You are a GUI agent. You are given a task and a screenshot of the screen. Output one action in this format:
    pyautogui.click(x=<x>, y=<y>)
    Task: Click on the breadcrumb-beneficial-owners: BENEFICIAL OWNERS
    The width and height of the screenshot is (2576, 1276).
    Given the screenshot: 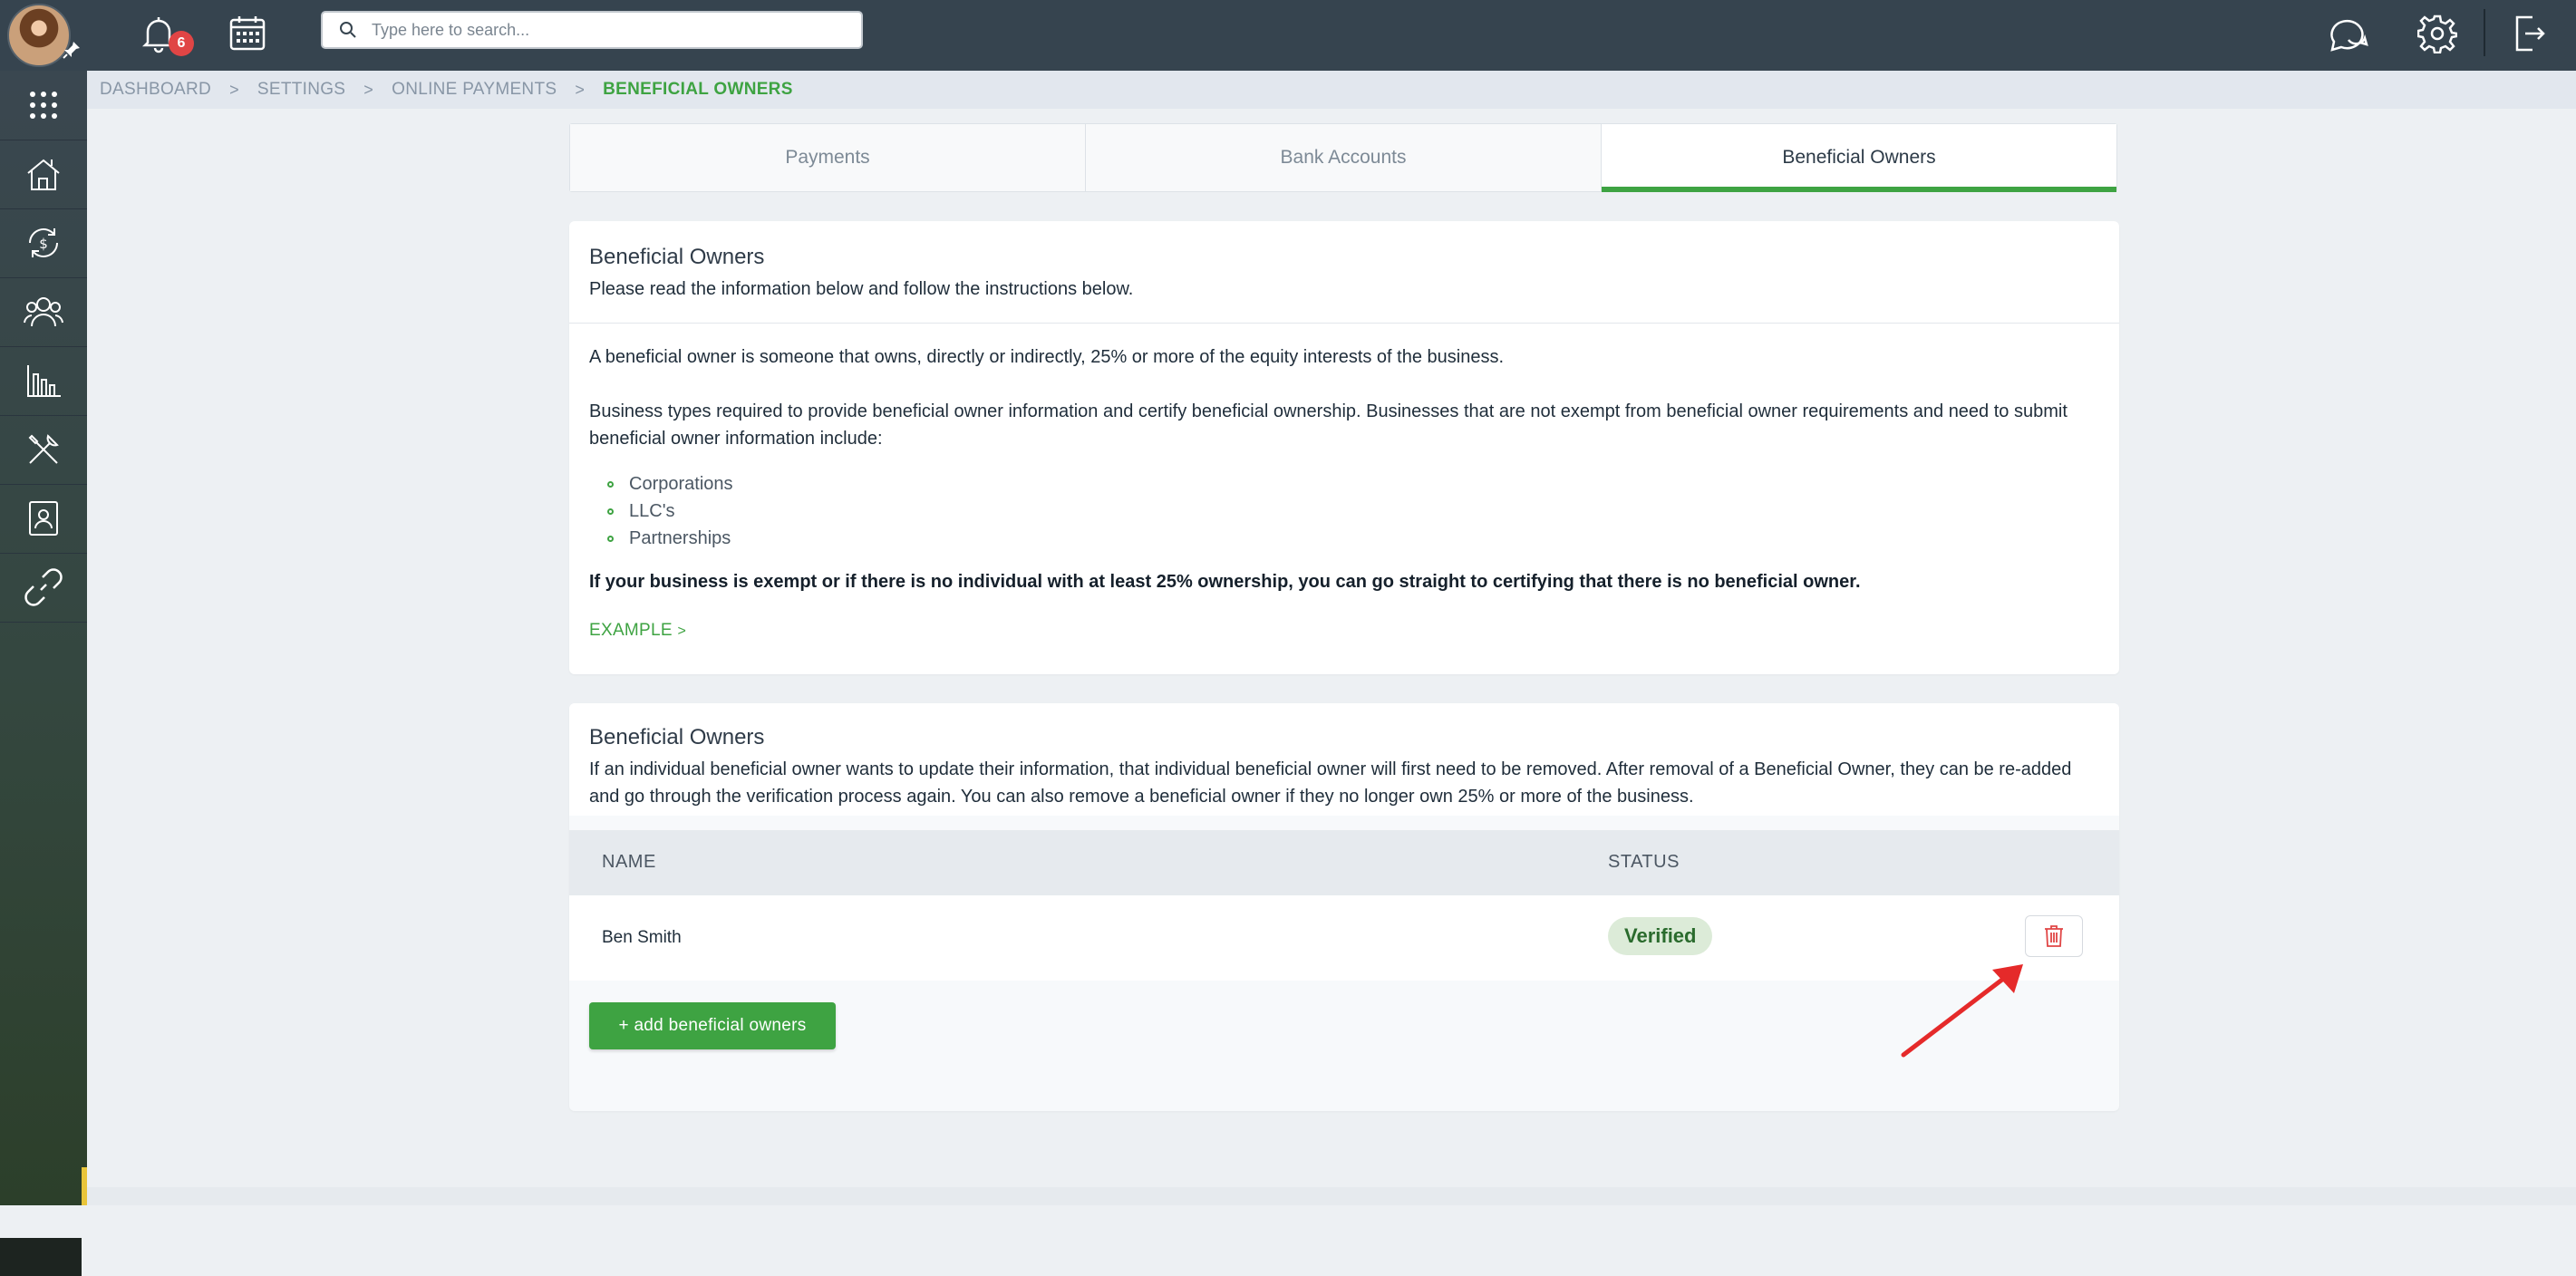 What is the action you would take?
    pyautogui.click(x=698, y=89)
    